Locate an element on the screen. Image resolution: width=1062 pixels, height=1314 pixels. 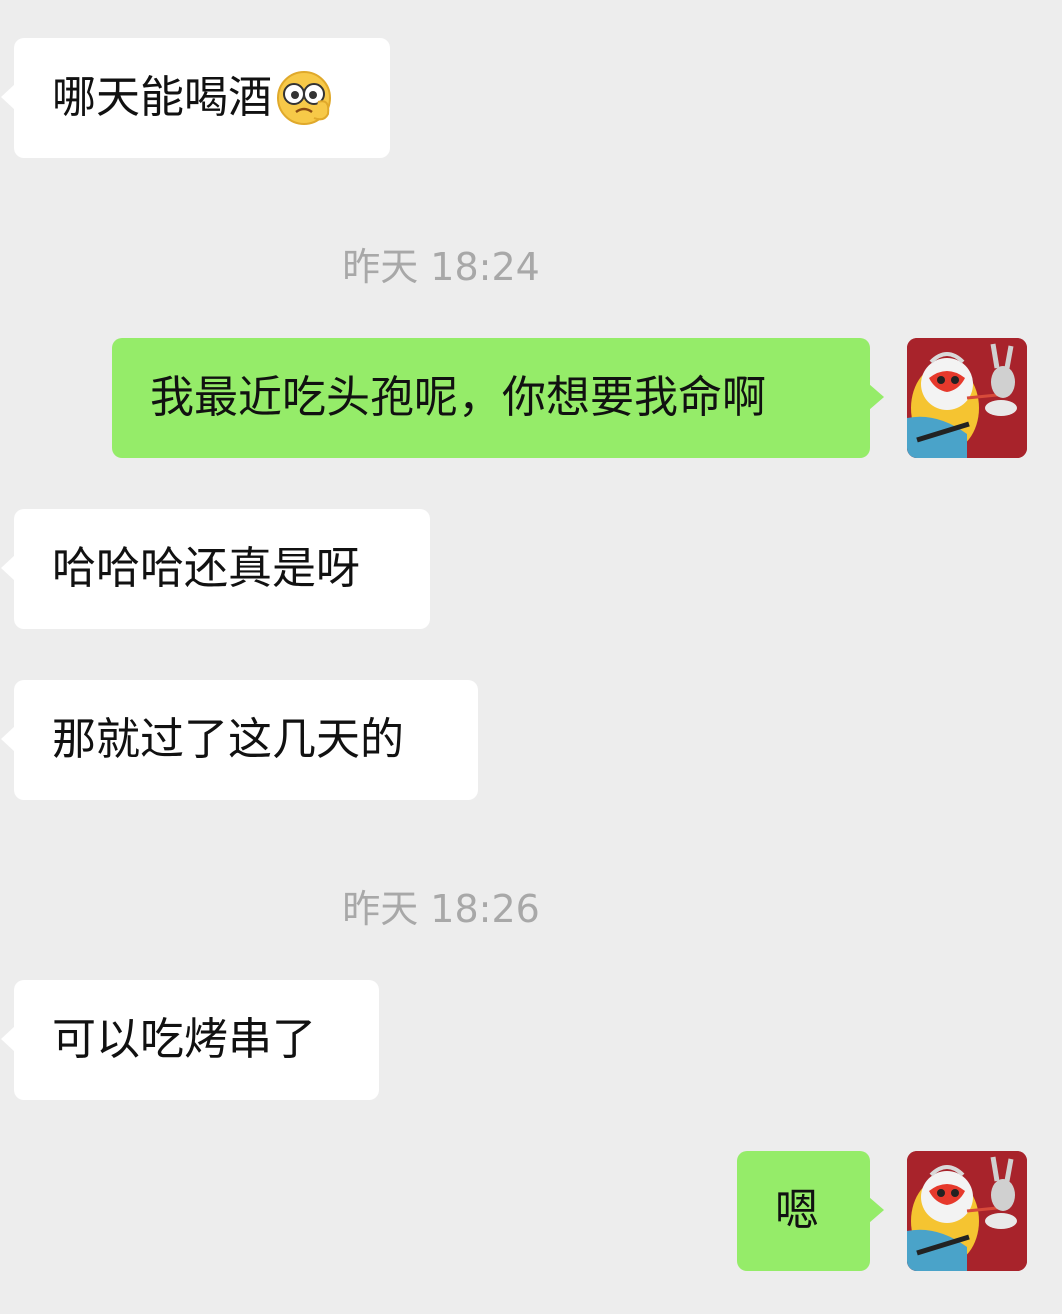
message-text: 哪天能喝酒 is located at coordinates (162, 97).